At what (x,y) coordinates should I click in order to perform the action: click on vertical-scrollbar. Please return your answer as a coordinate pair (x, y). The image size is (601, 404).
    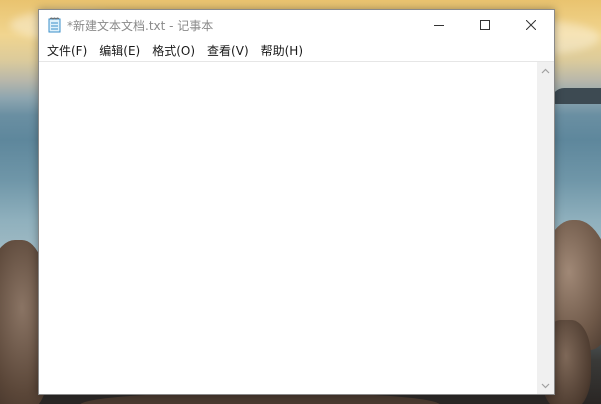
    Looking at the image, I should click on (545, 228).